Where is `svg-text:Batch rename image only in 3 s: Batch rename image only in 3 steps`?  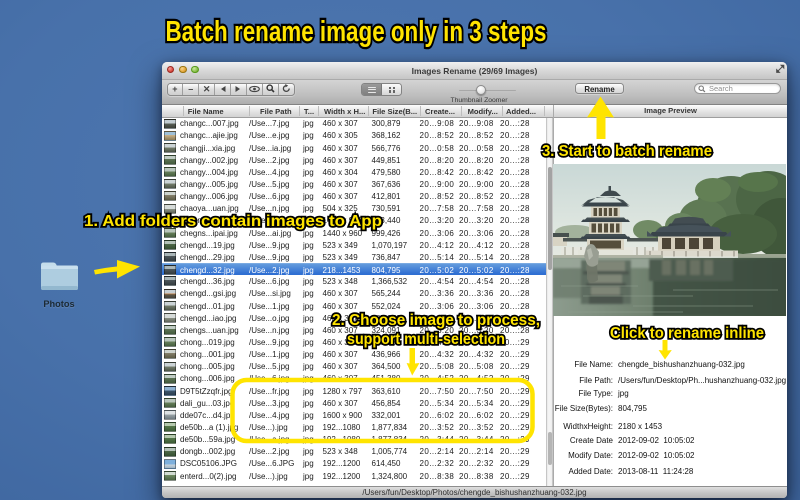 svg-text:Batch rename image only in 3 s: Batch rename image only in 3 steps is located at coordinates (356, 32).